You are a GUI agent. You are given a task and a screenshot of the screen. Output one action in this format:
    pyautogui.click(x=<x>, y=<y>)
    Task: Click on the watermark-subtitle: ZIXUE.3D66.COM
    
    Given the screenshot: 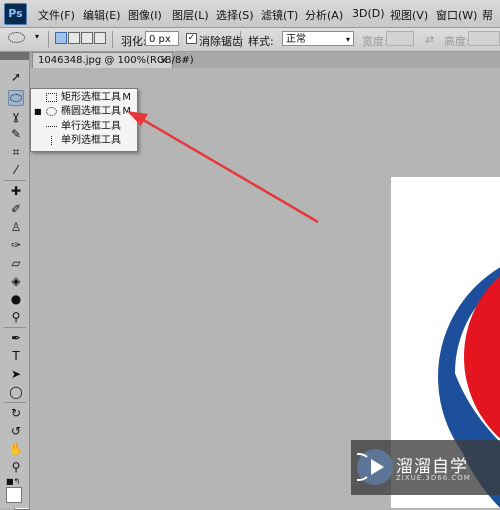 What is the action you would take?
    pyautogui.click(x=433, y=478)
    